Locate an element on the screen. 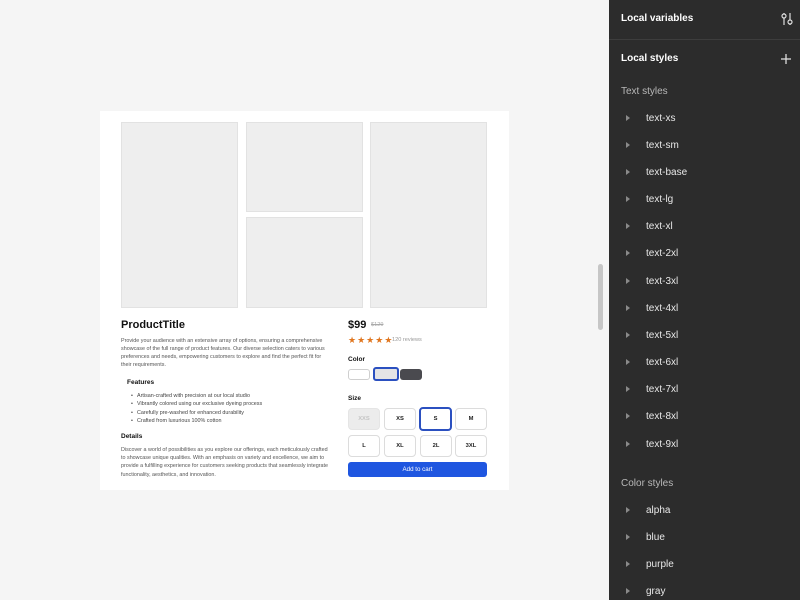  size-option-m: M is located at coordinates (471, 419).